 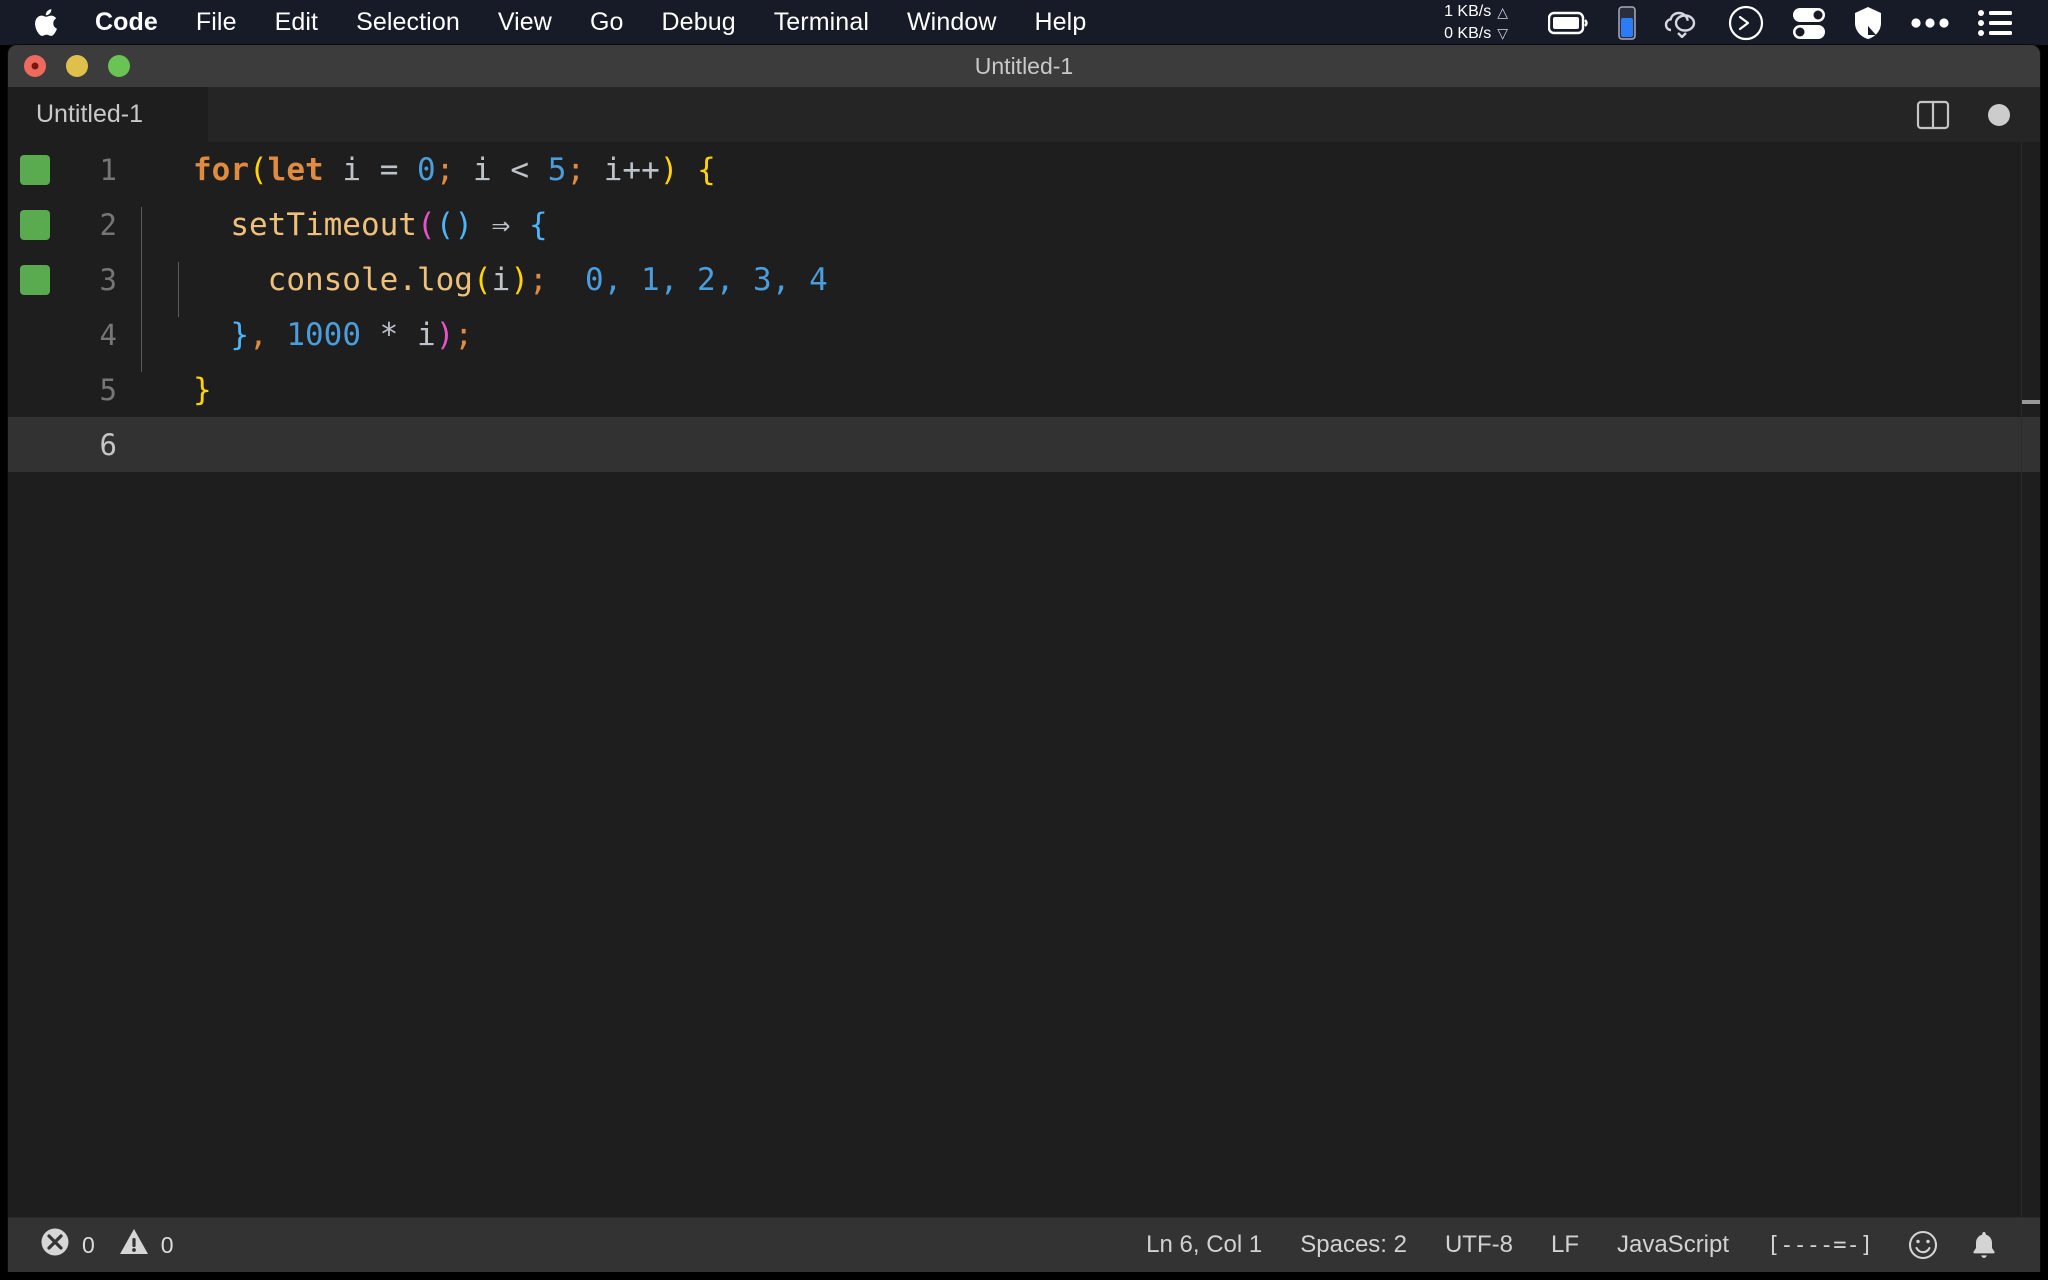 I want to click on code-text: }, 1000 * i);, so click(x=307, y=344).